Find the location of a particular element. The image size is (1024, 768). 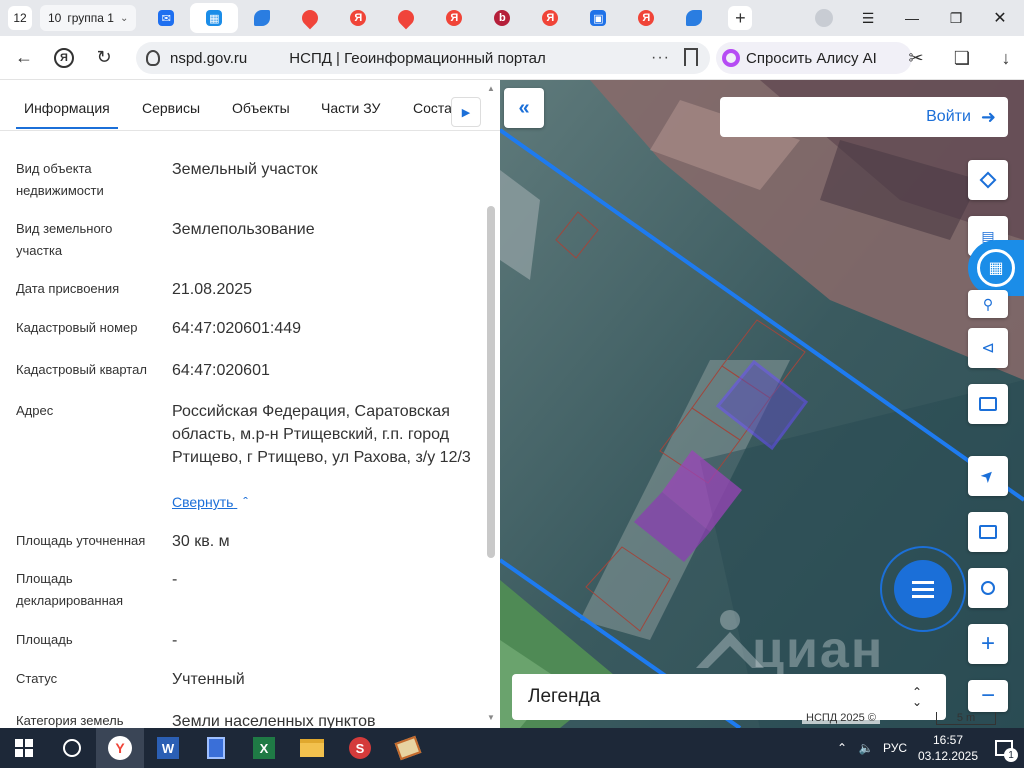

profile-icon is located at coordinates (824, 18).